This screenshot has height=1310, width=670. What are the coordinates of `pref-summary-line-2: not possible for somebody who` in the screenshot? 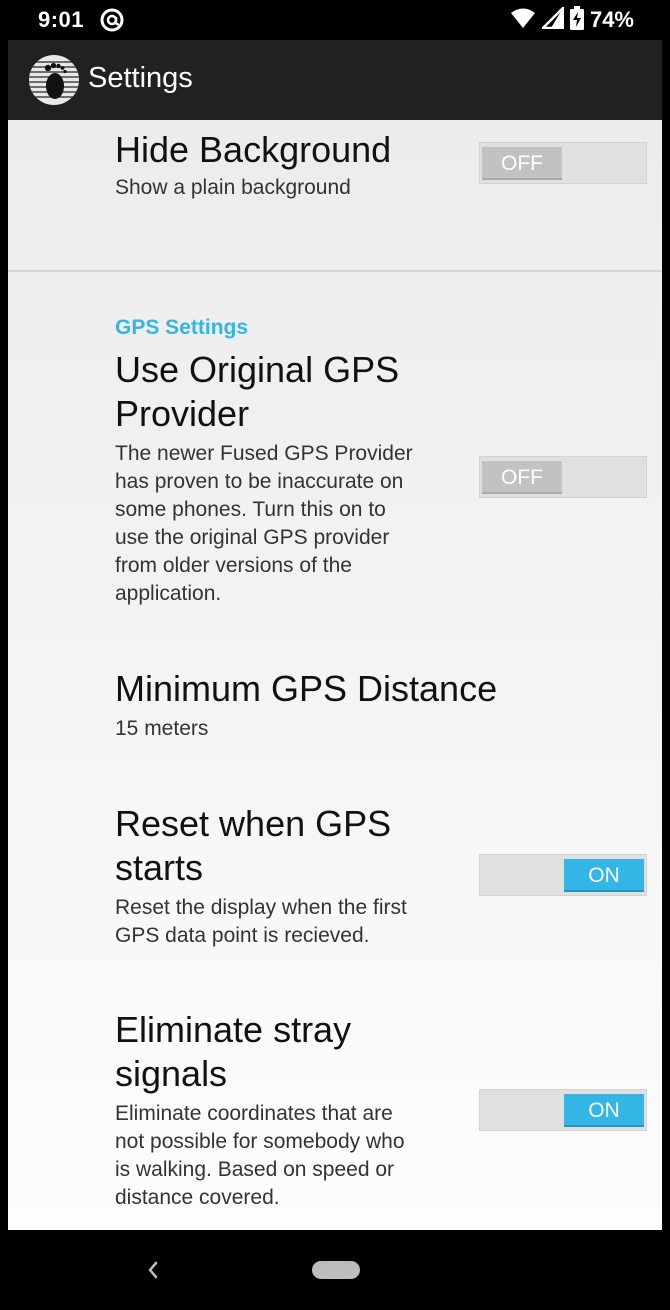 It's located at (260, 1141).